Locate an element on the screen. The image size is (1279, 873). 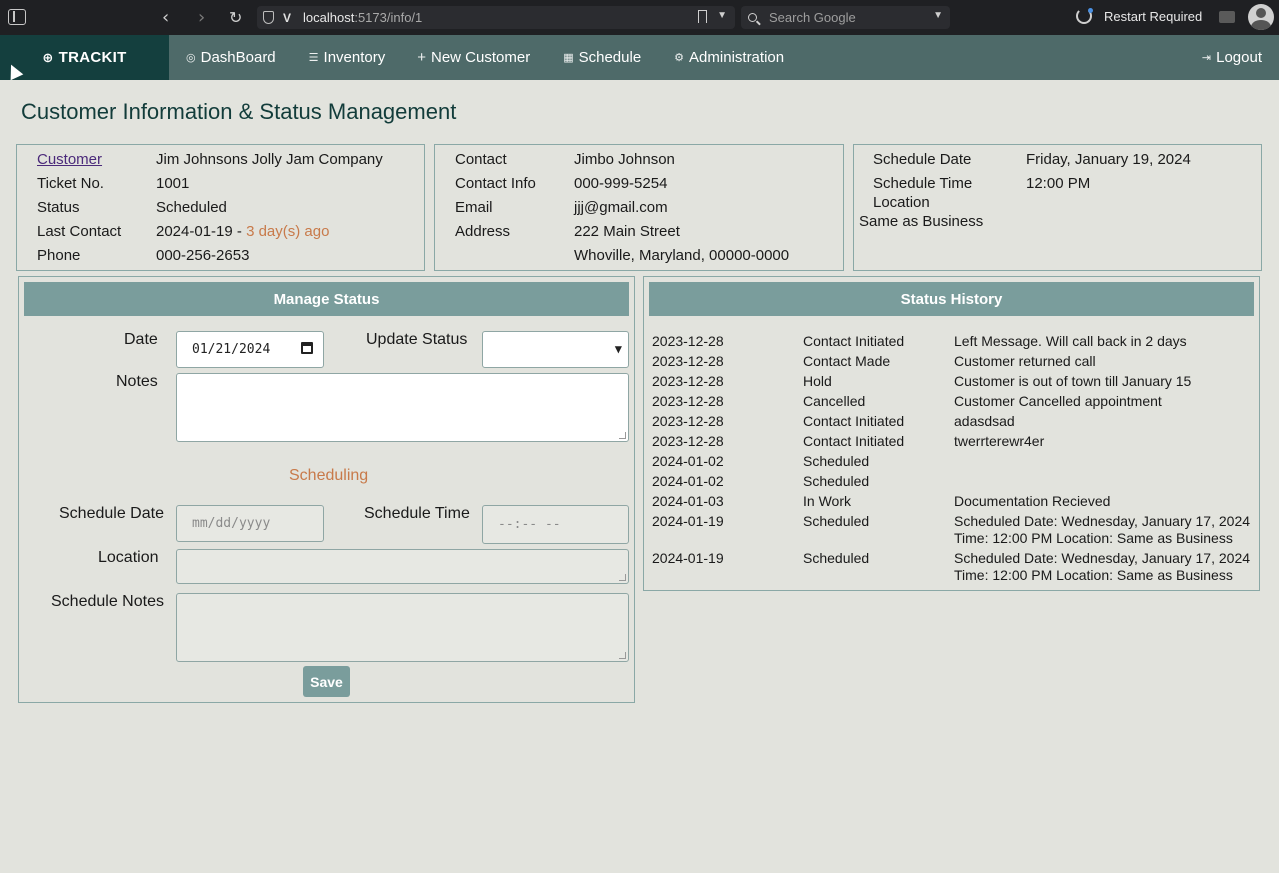
customer-link: Customer is located at coordinates (69, 159).